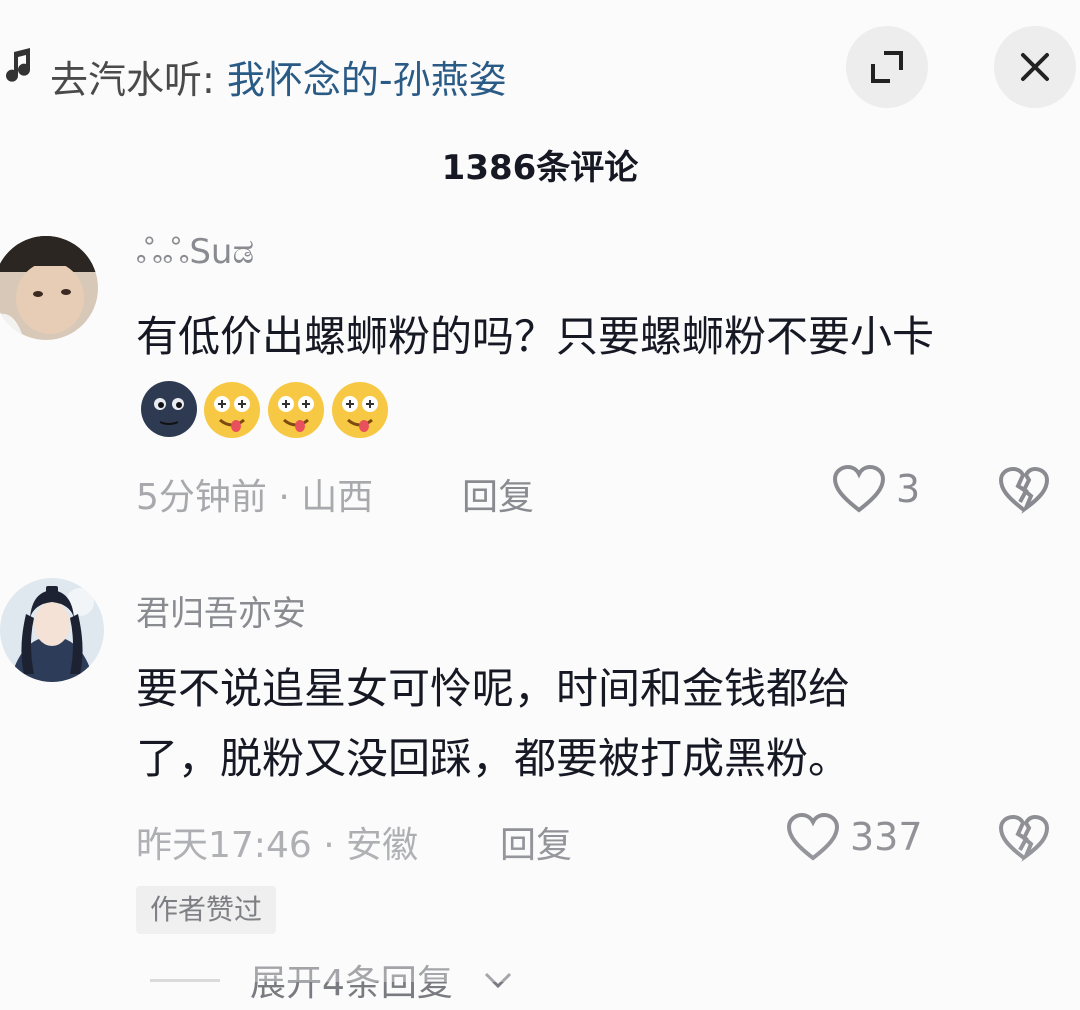 Image resolution: width=1080 pixels, height=1010 pixels. Describe the element at coordinates (169, 408) in the screenshot. I see `dark-moon-face-emoji` at that location.